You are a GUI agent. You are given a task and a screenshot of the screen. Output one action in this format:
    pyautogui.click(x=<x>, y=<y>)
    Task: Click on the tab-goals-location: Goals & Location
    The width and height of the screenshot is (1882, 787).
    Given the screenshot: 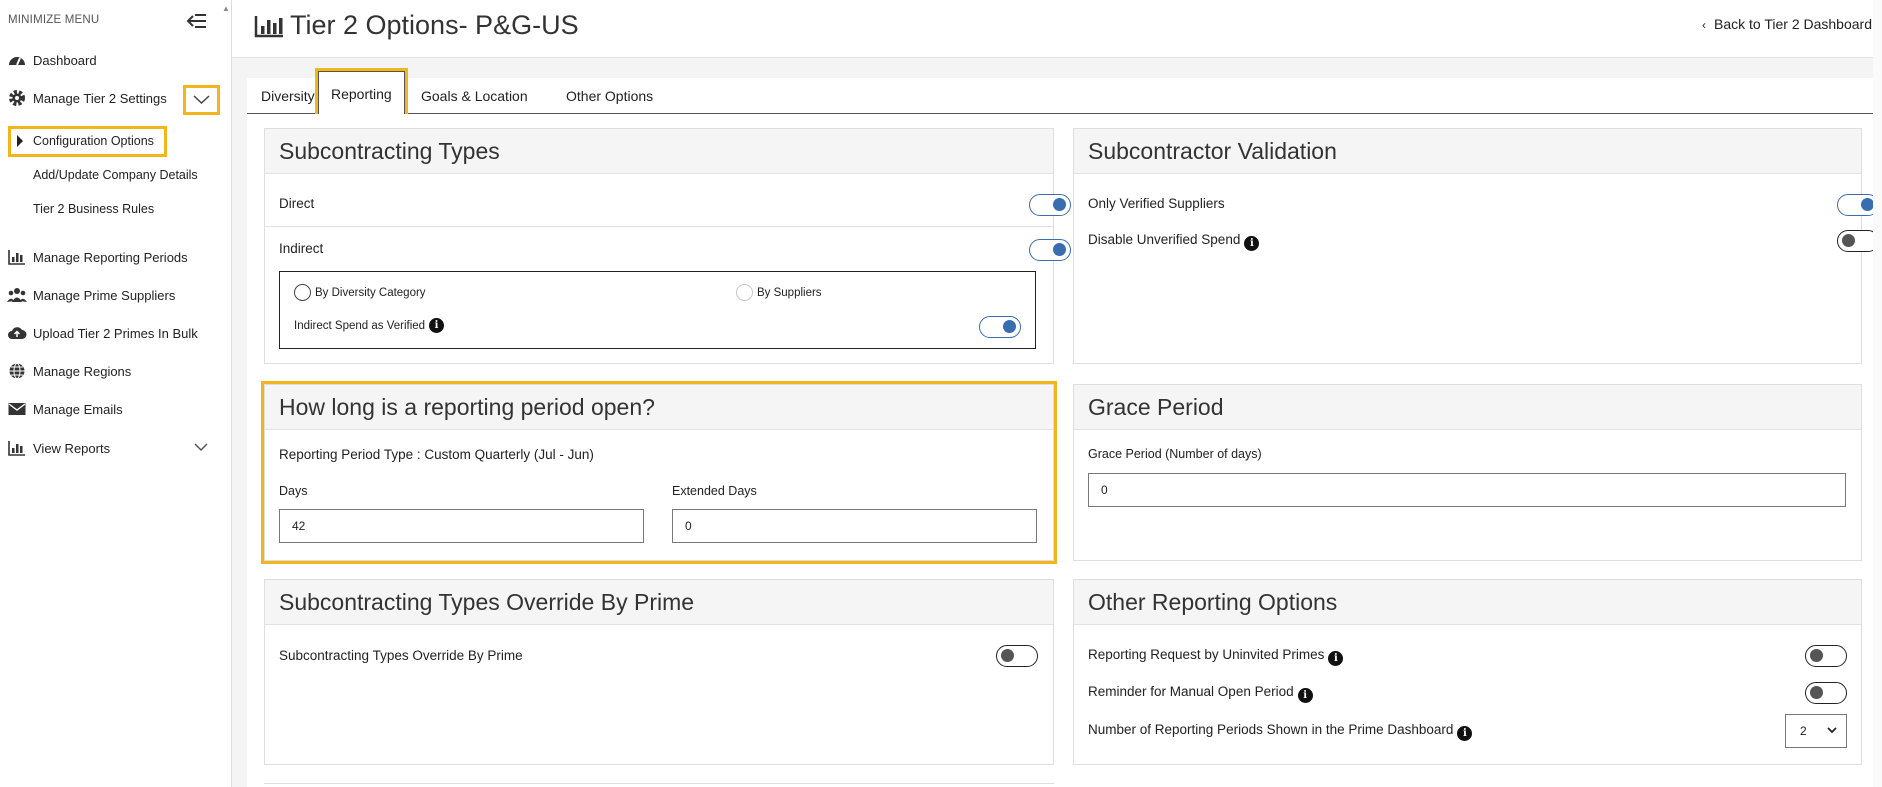 What is the action you would take?
    pyautogui.click(x=474, y=96)
    